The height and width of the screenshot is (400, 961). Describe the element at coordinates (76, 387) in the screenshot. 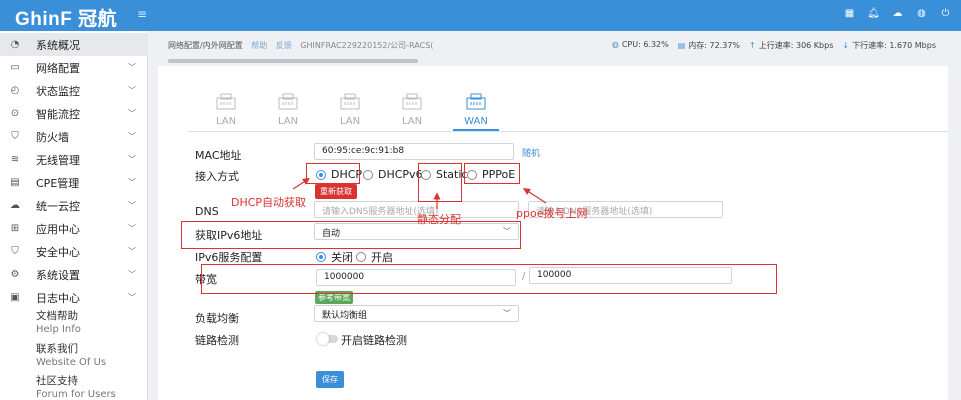

I see `sidebar-link-forum: 社区支持 Forum for Users` at that location.